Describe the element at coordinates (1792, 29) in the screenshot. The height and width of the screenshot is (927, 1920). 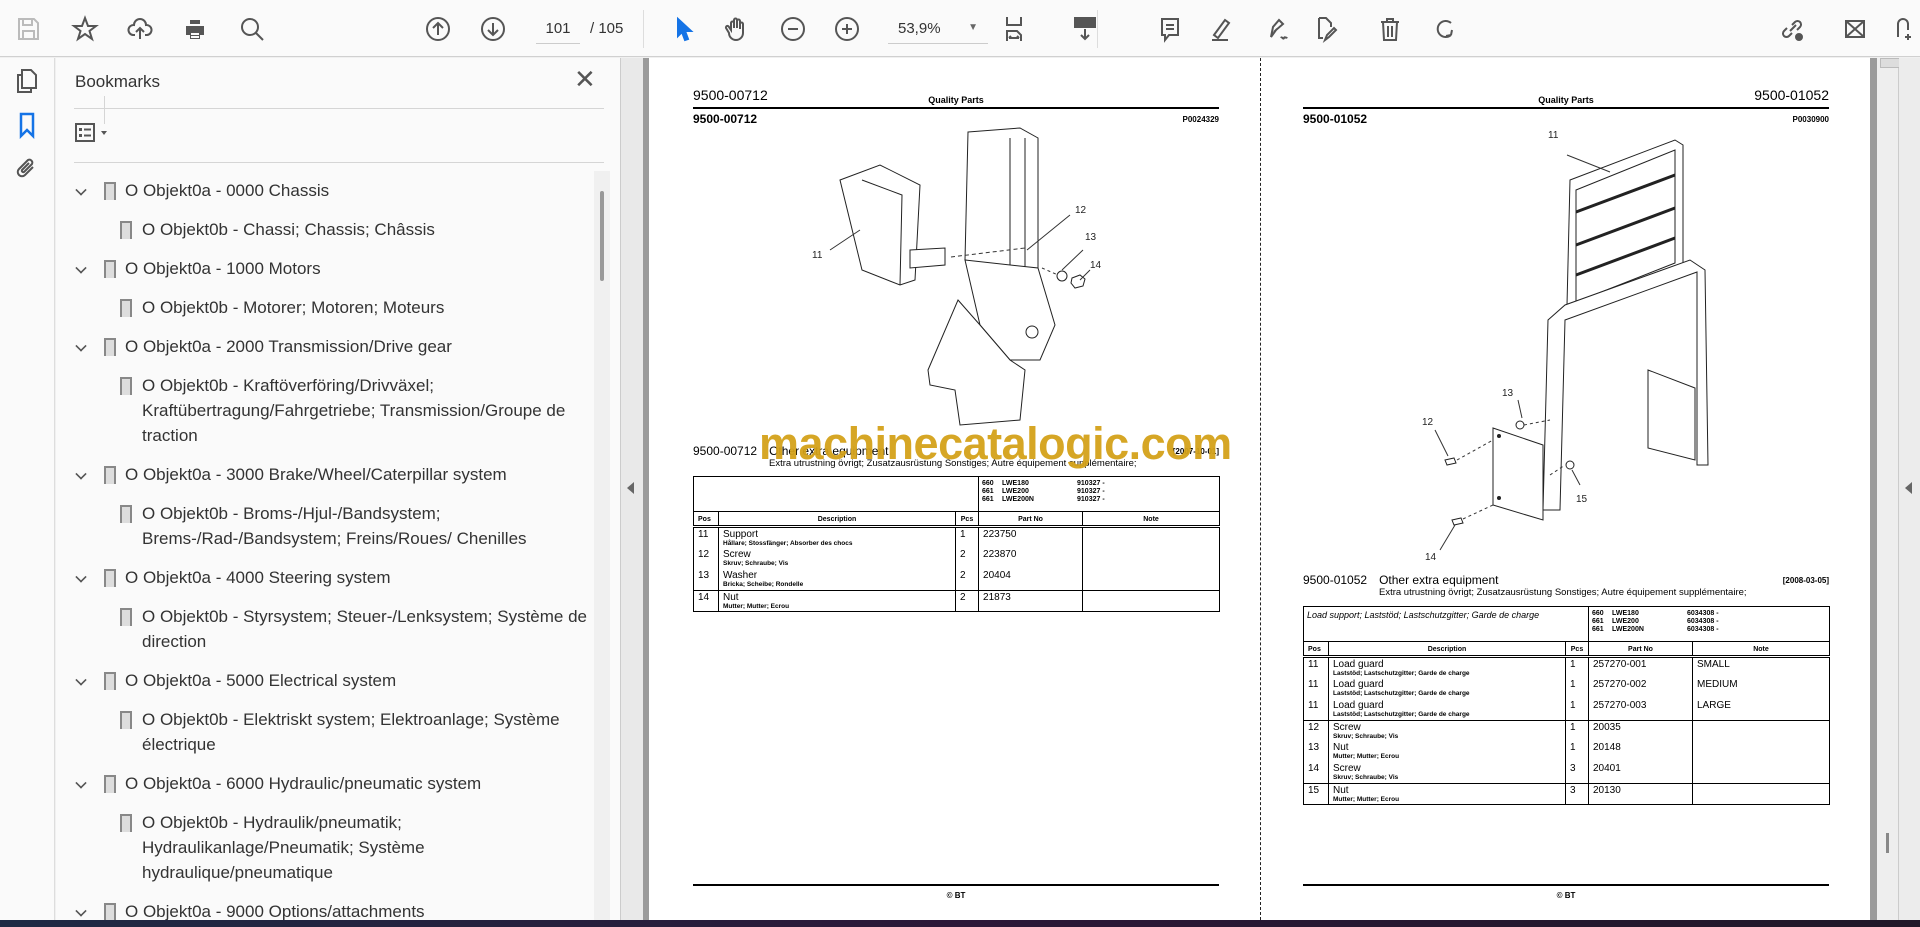
I see `share-link-icon` at that location.